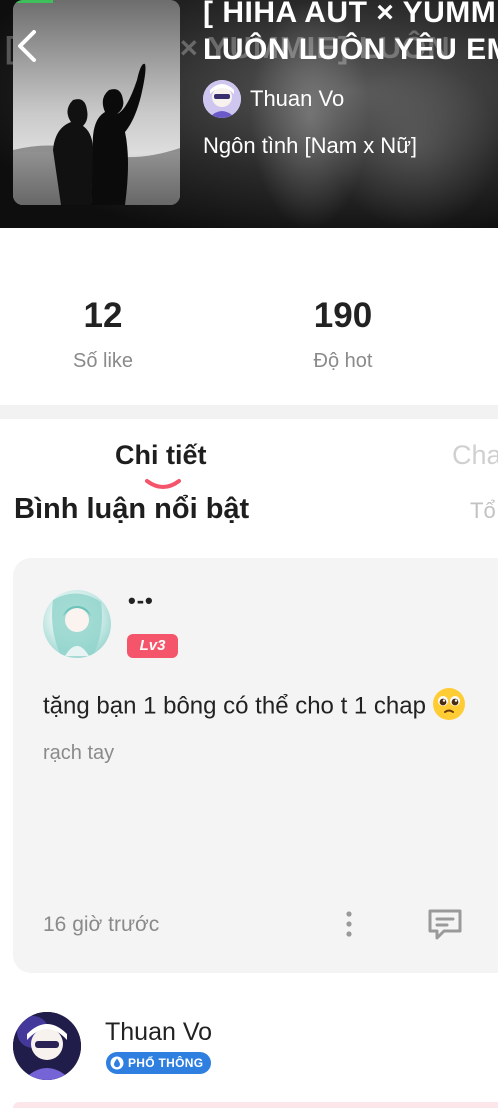 This screenshot has width=498, height=1108. Describe the element at coordinates (166, 1063) in the screenshot. I see `membership-badge-label: PHỔ THÔNG` at that location.